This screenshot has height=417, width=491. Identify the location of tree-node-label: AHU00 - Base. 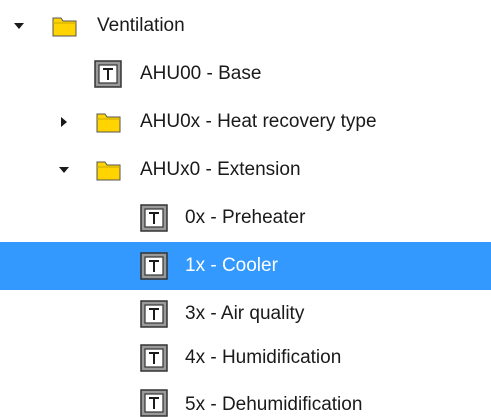
(201, 73).